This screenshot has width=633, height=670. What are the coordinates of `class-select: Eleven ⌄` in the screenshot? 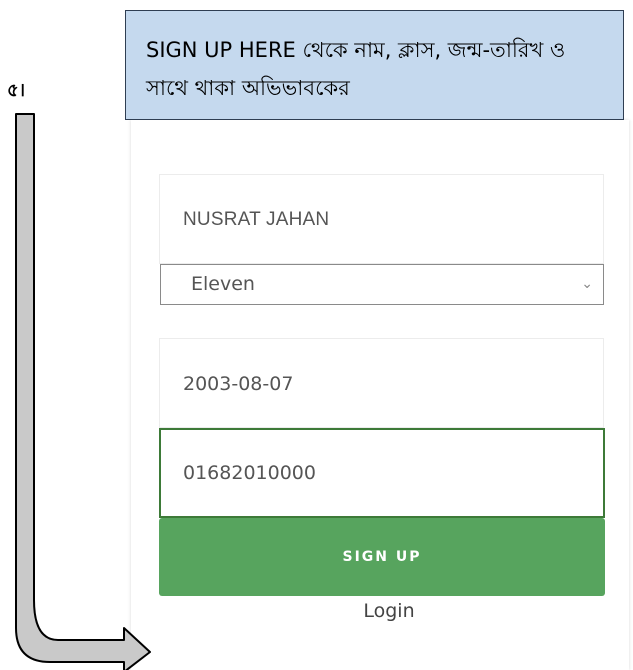 It's located at (382, 284).